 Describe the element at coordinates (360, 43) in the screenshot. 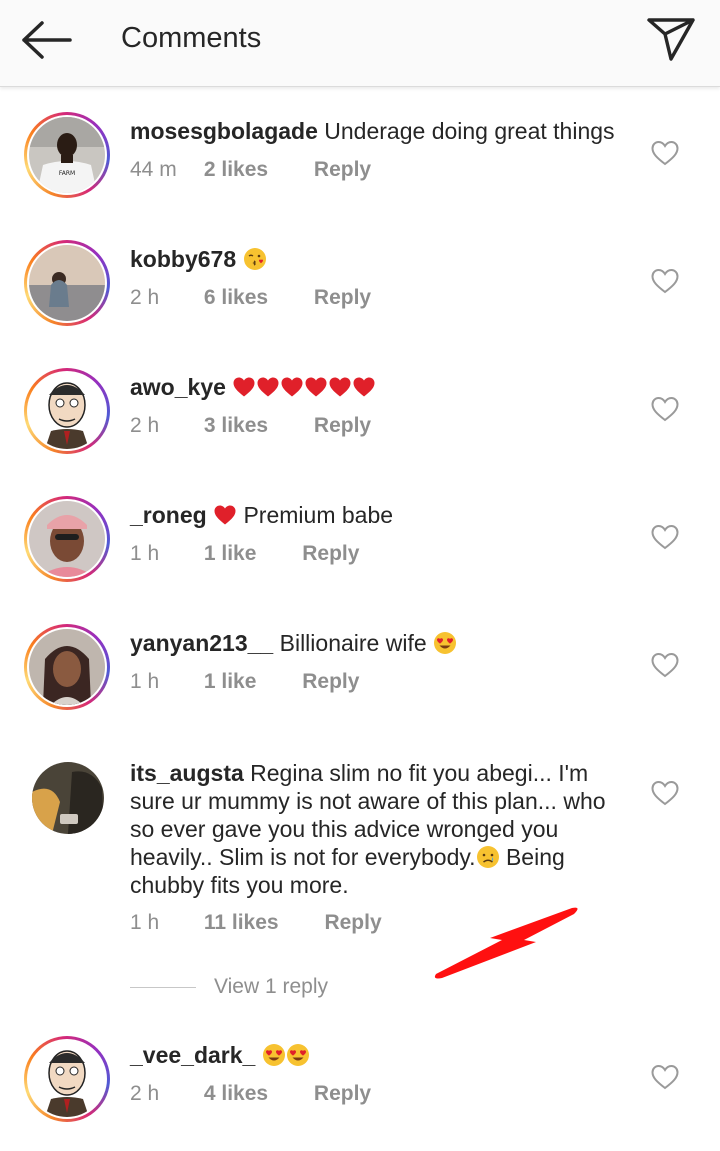

I see `app-header: Comments` at that location.